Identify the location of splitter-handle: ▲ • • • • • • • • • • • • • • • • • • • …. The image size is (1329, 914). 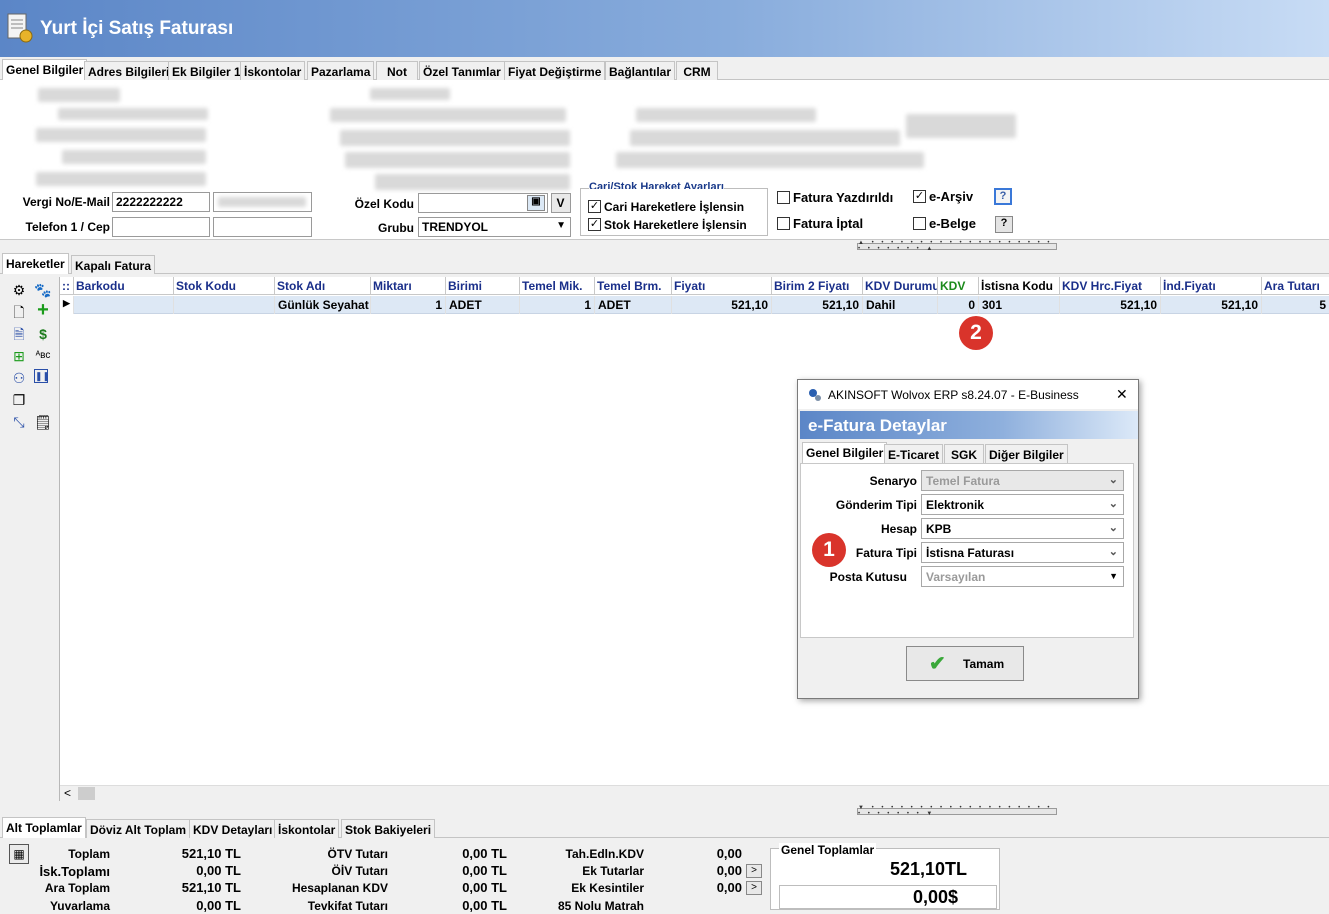
(957, 246).